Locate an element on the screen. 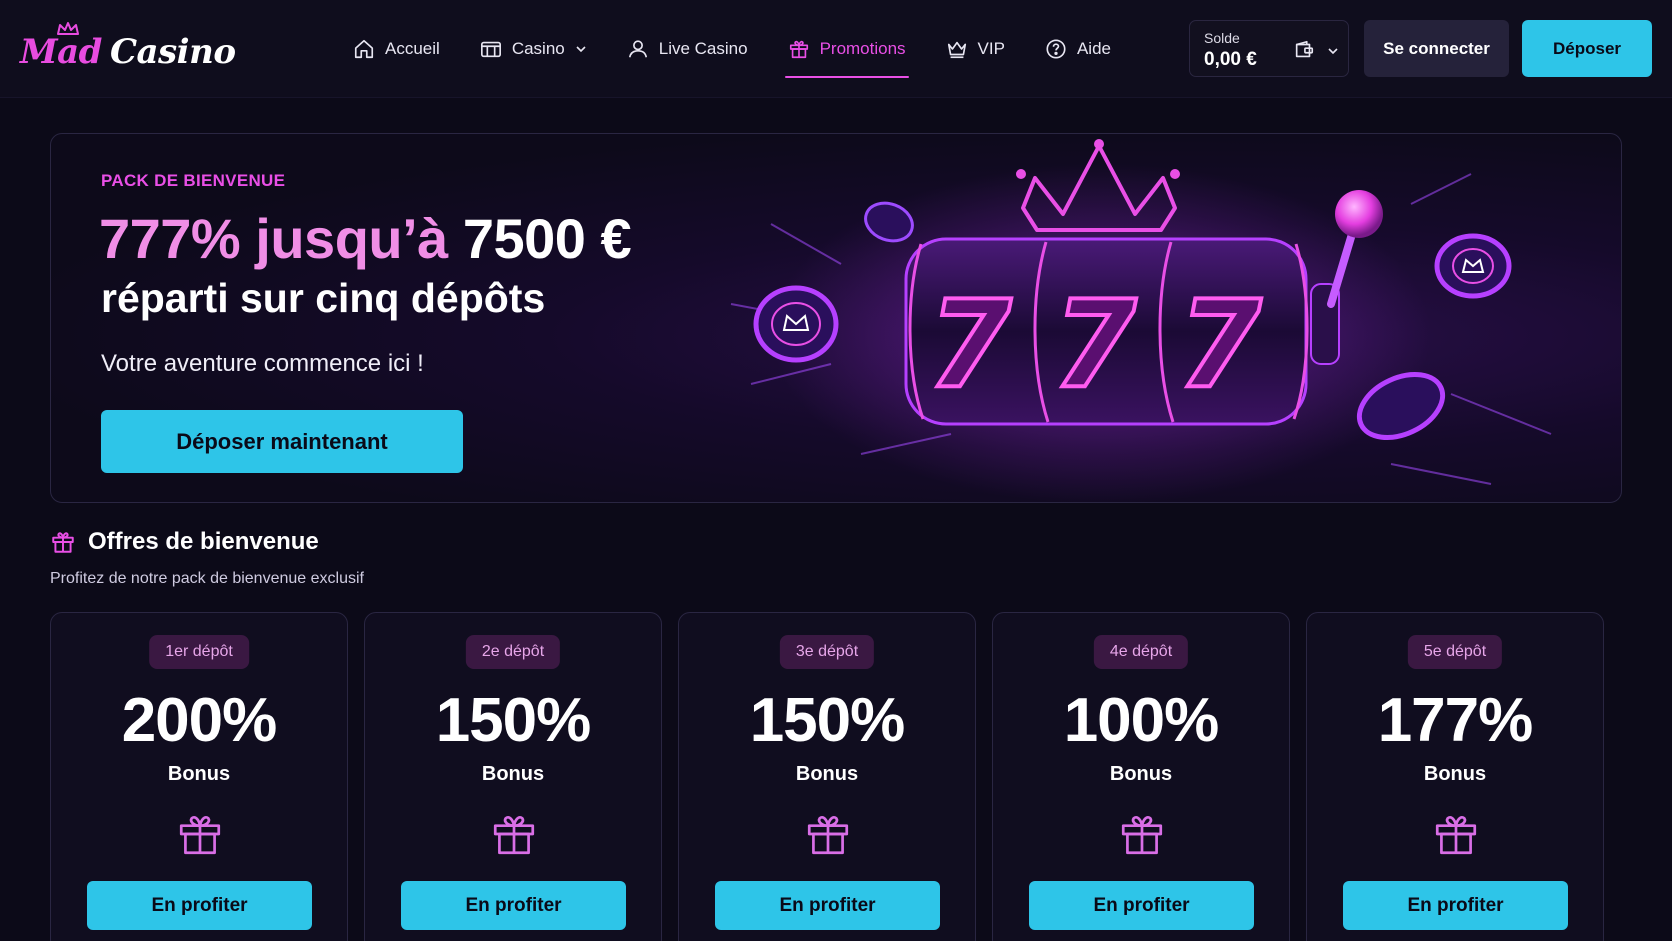  deposit-badge: 3e dépôt is located at coordinates (827, 652).